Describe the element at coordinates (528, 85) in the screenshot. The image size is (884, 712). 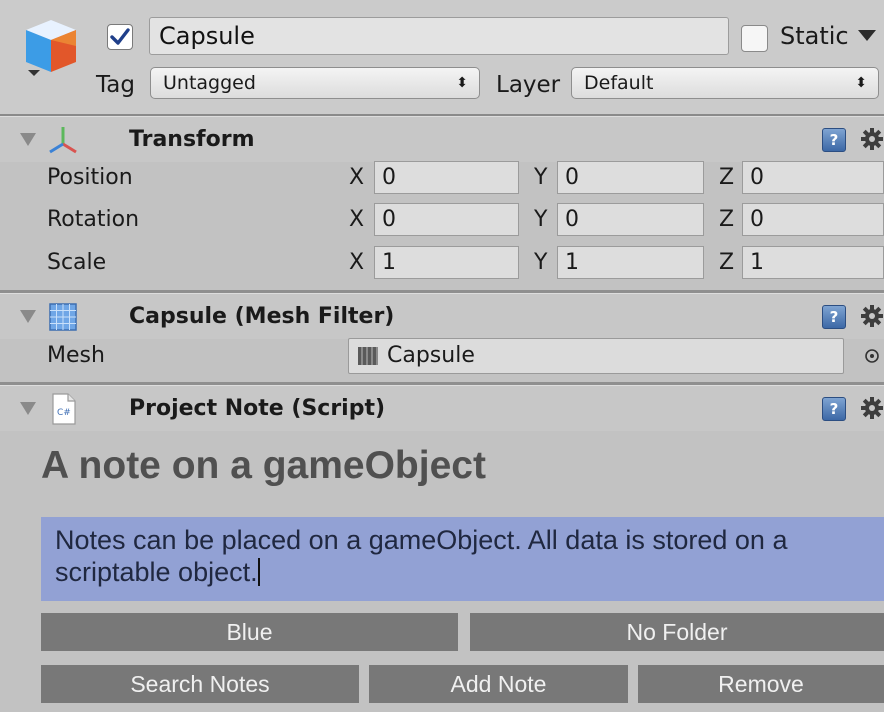
I see `layer-label: Layer` at that location.